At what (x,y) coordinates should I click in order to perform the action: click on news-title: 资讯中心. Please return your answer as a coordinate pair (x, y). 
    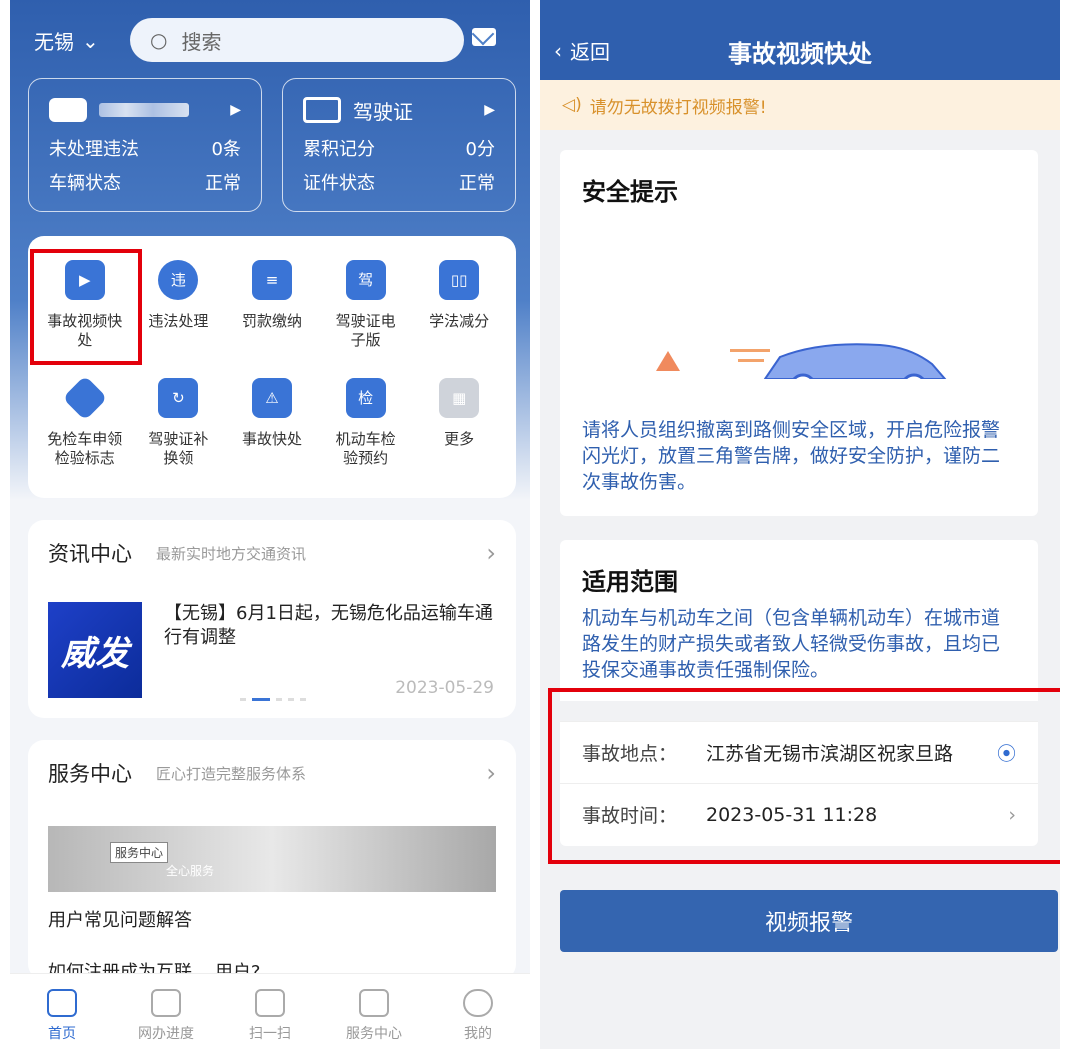
    Looking at the image, I should click on (90, 554).